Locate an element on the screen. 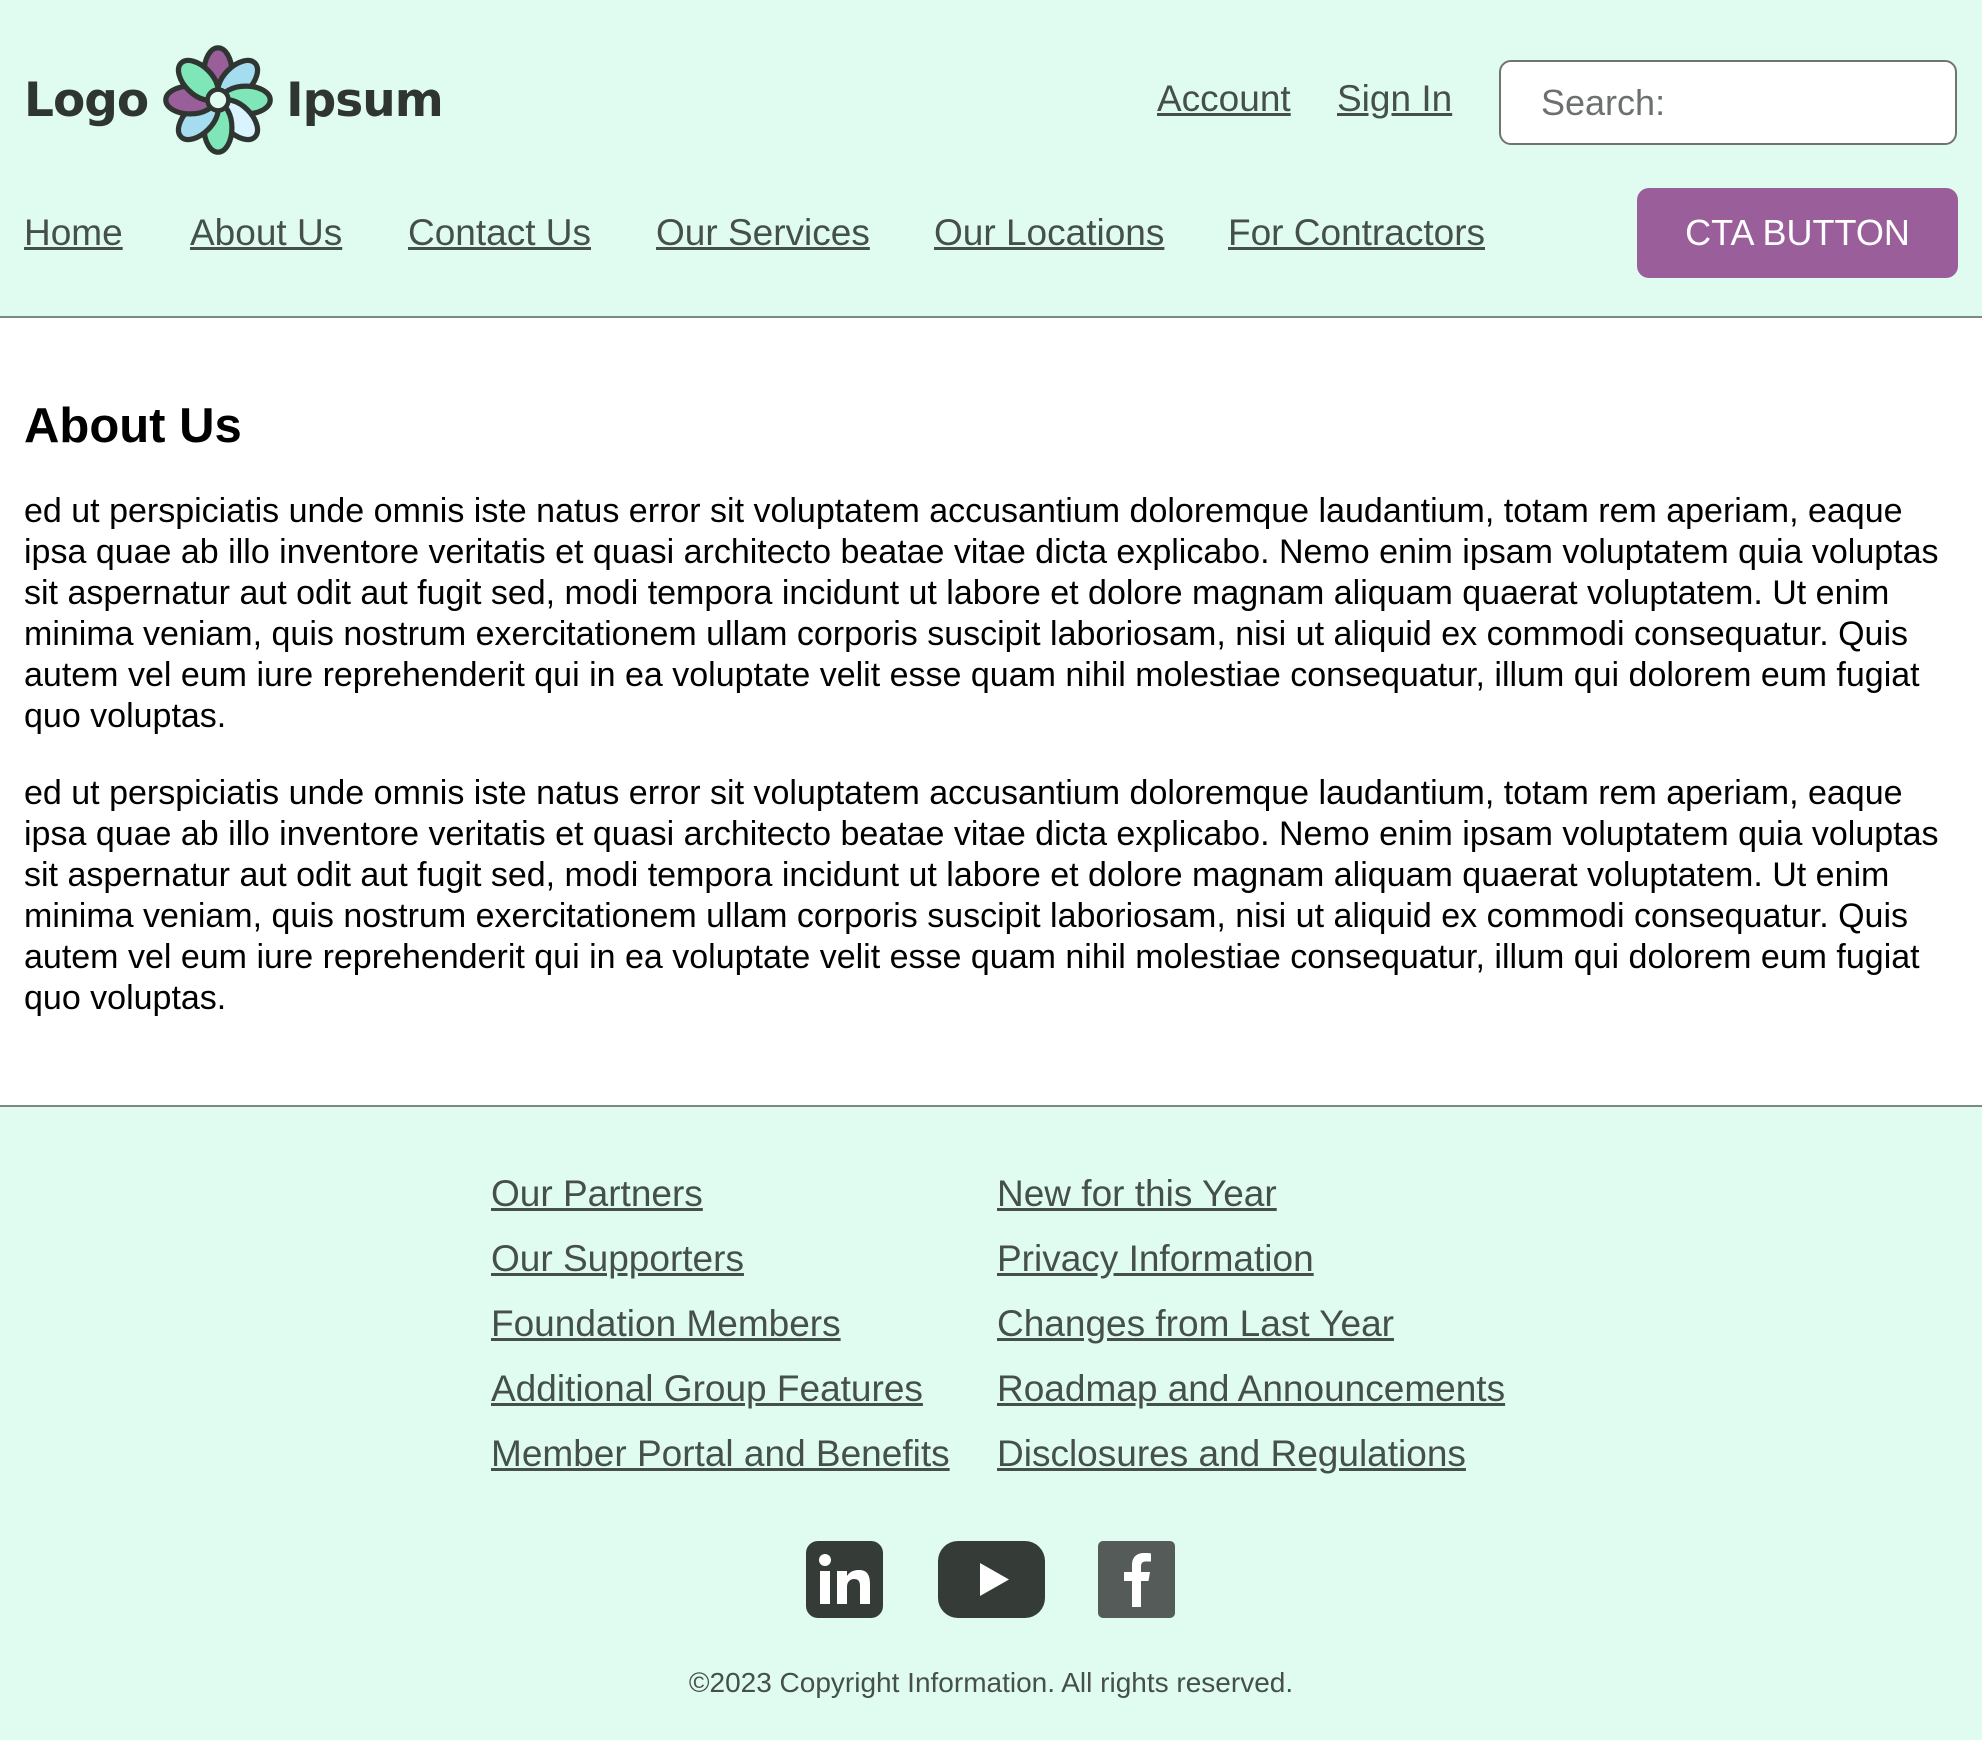  linkedin-icon is located at coordinates (844, 1579).